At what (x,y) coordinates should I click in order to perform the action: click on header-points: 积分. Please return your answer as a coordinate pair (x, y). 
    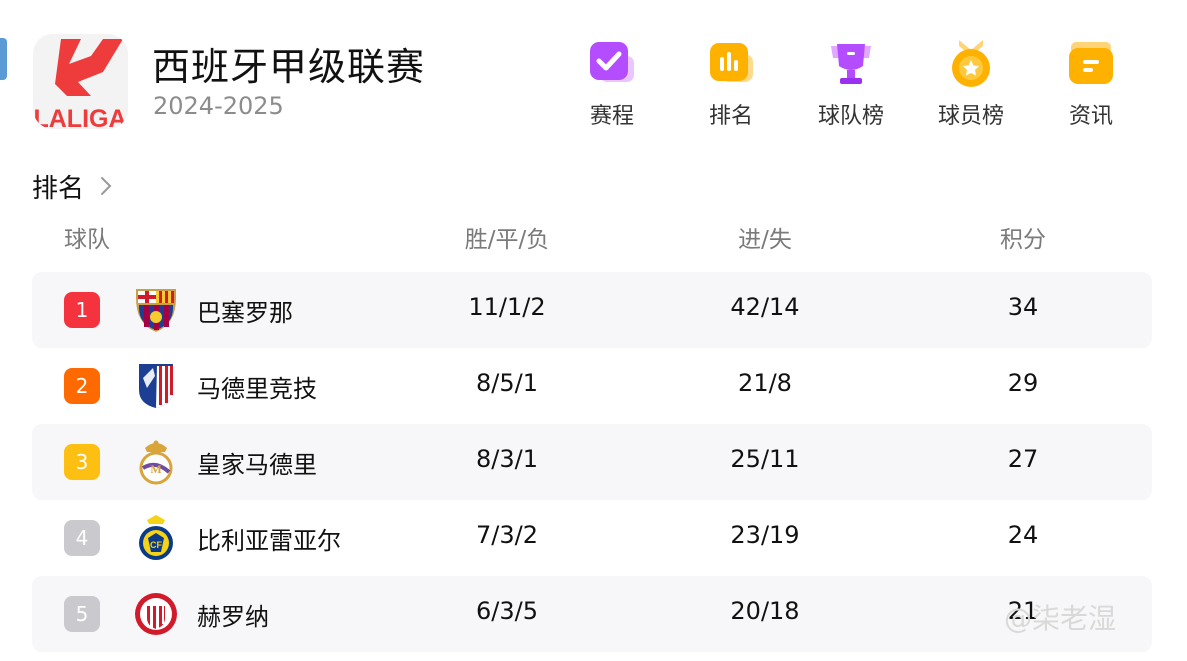
    Looking at the image, I should click on (1023, 240).